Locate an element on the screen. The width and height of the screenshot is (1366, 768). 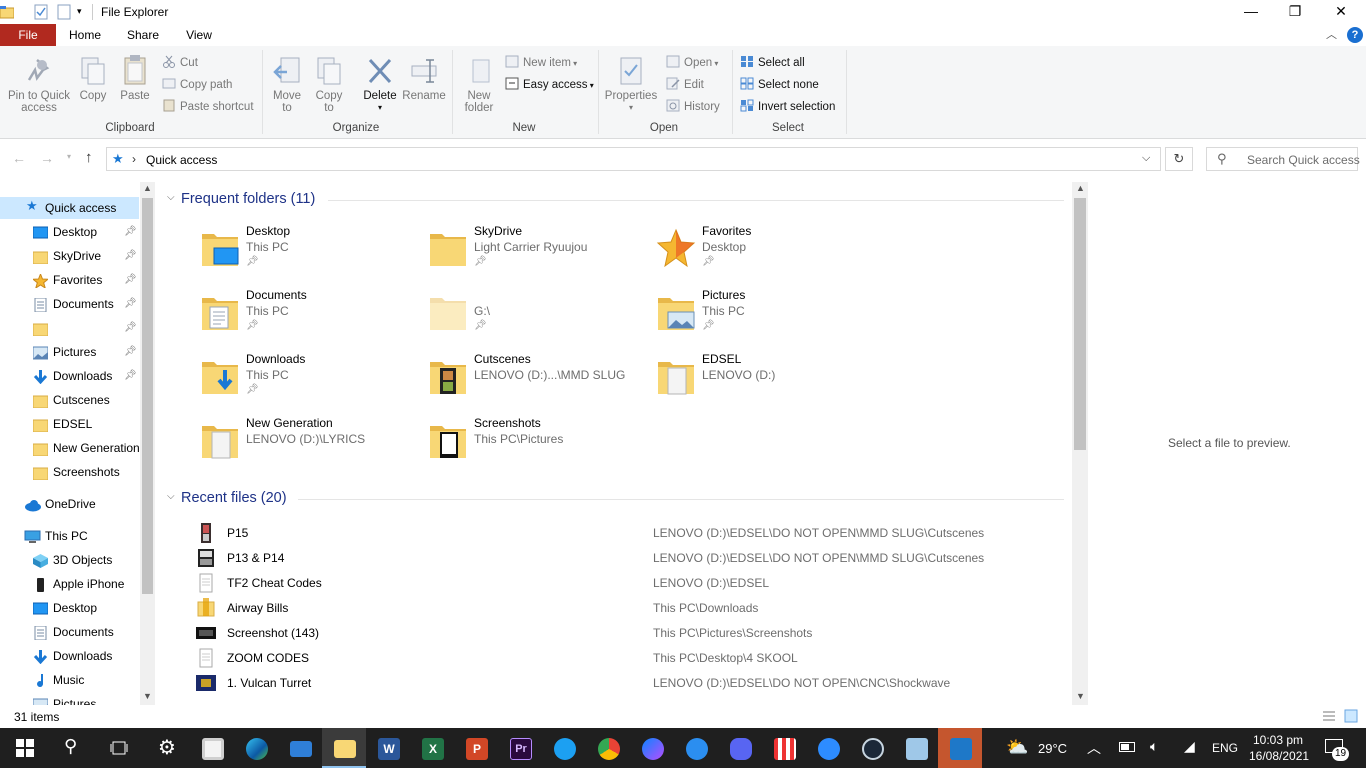
nav-recent-item: Cutscenes is located at coordinates (69, 400).